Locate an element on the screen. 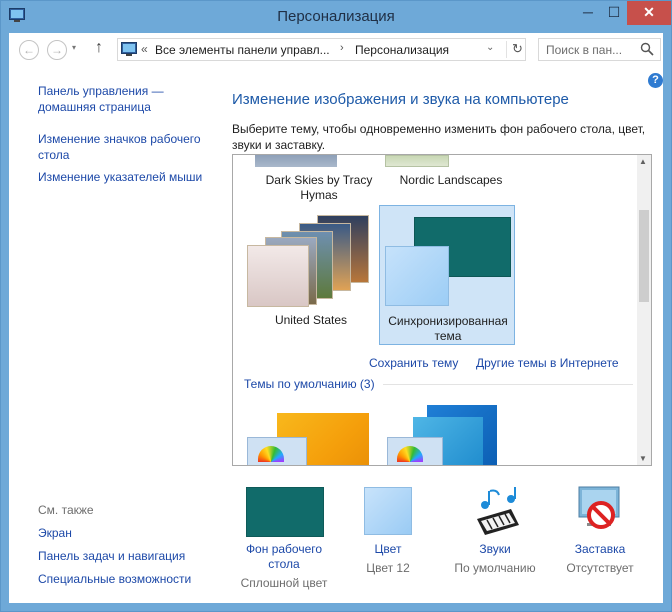 The height and width of the screenshot is (612, 672). scroll-up-arrow-icon: ▲ is located at coordinates (643, 161).